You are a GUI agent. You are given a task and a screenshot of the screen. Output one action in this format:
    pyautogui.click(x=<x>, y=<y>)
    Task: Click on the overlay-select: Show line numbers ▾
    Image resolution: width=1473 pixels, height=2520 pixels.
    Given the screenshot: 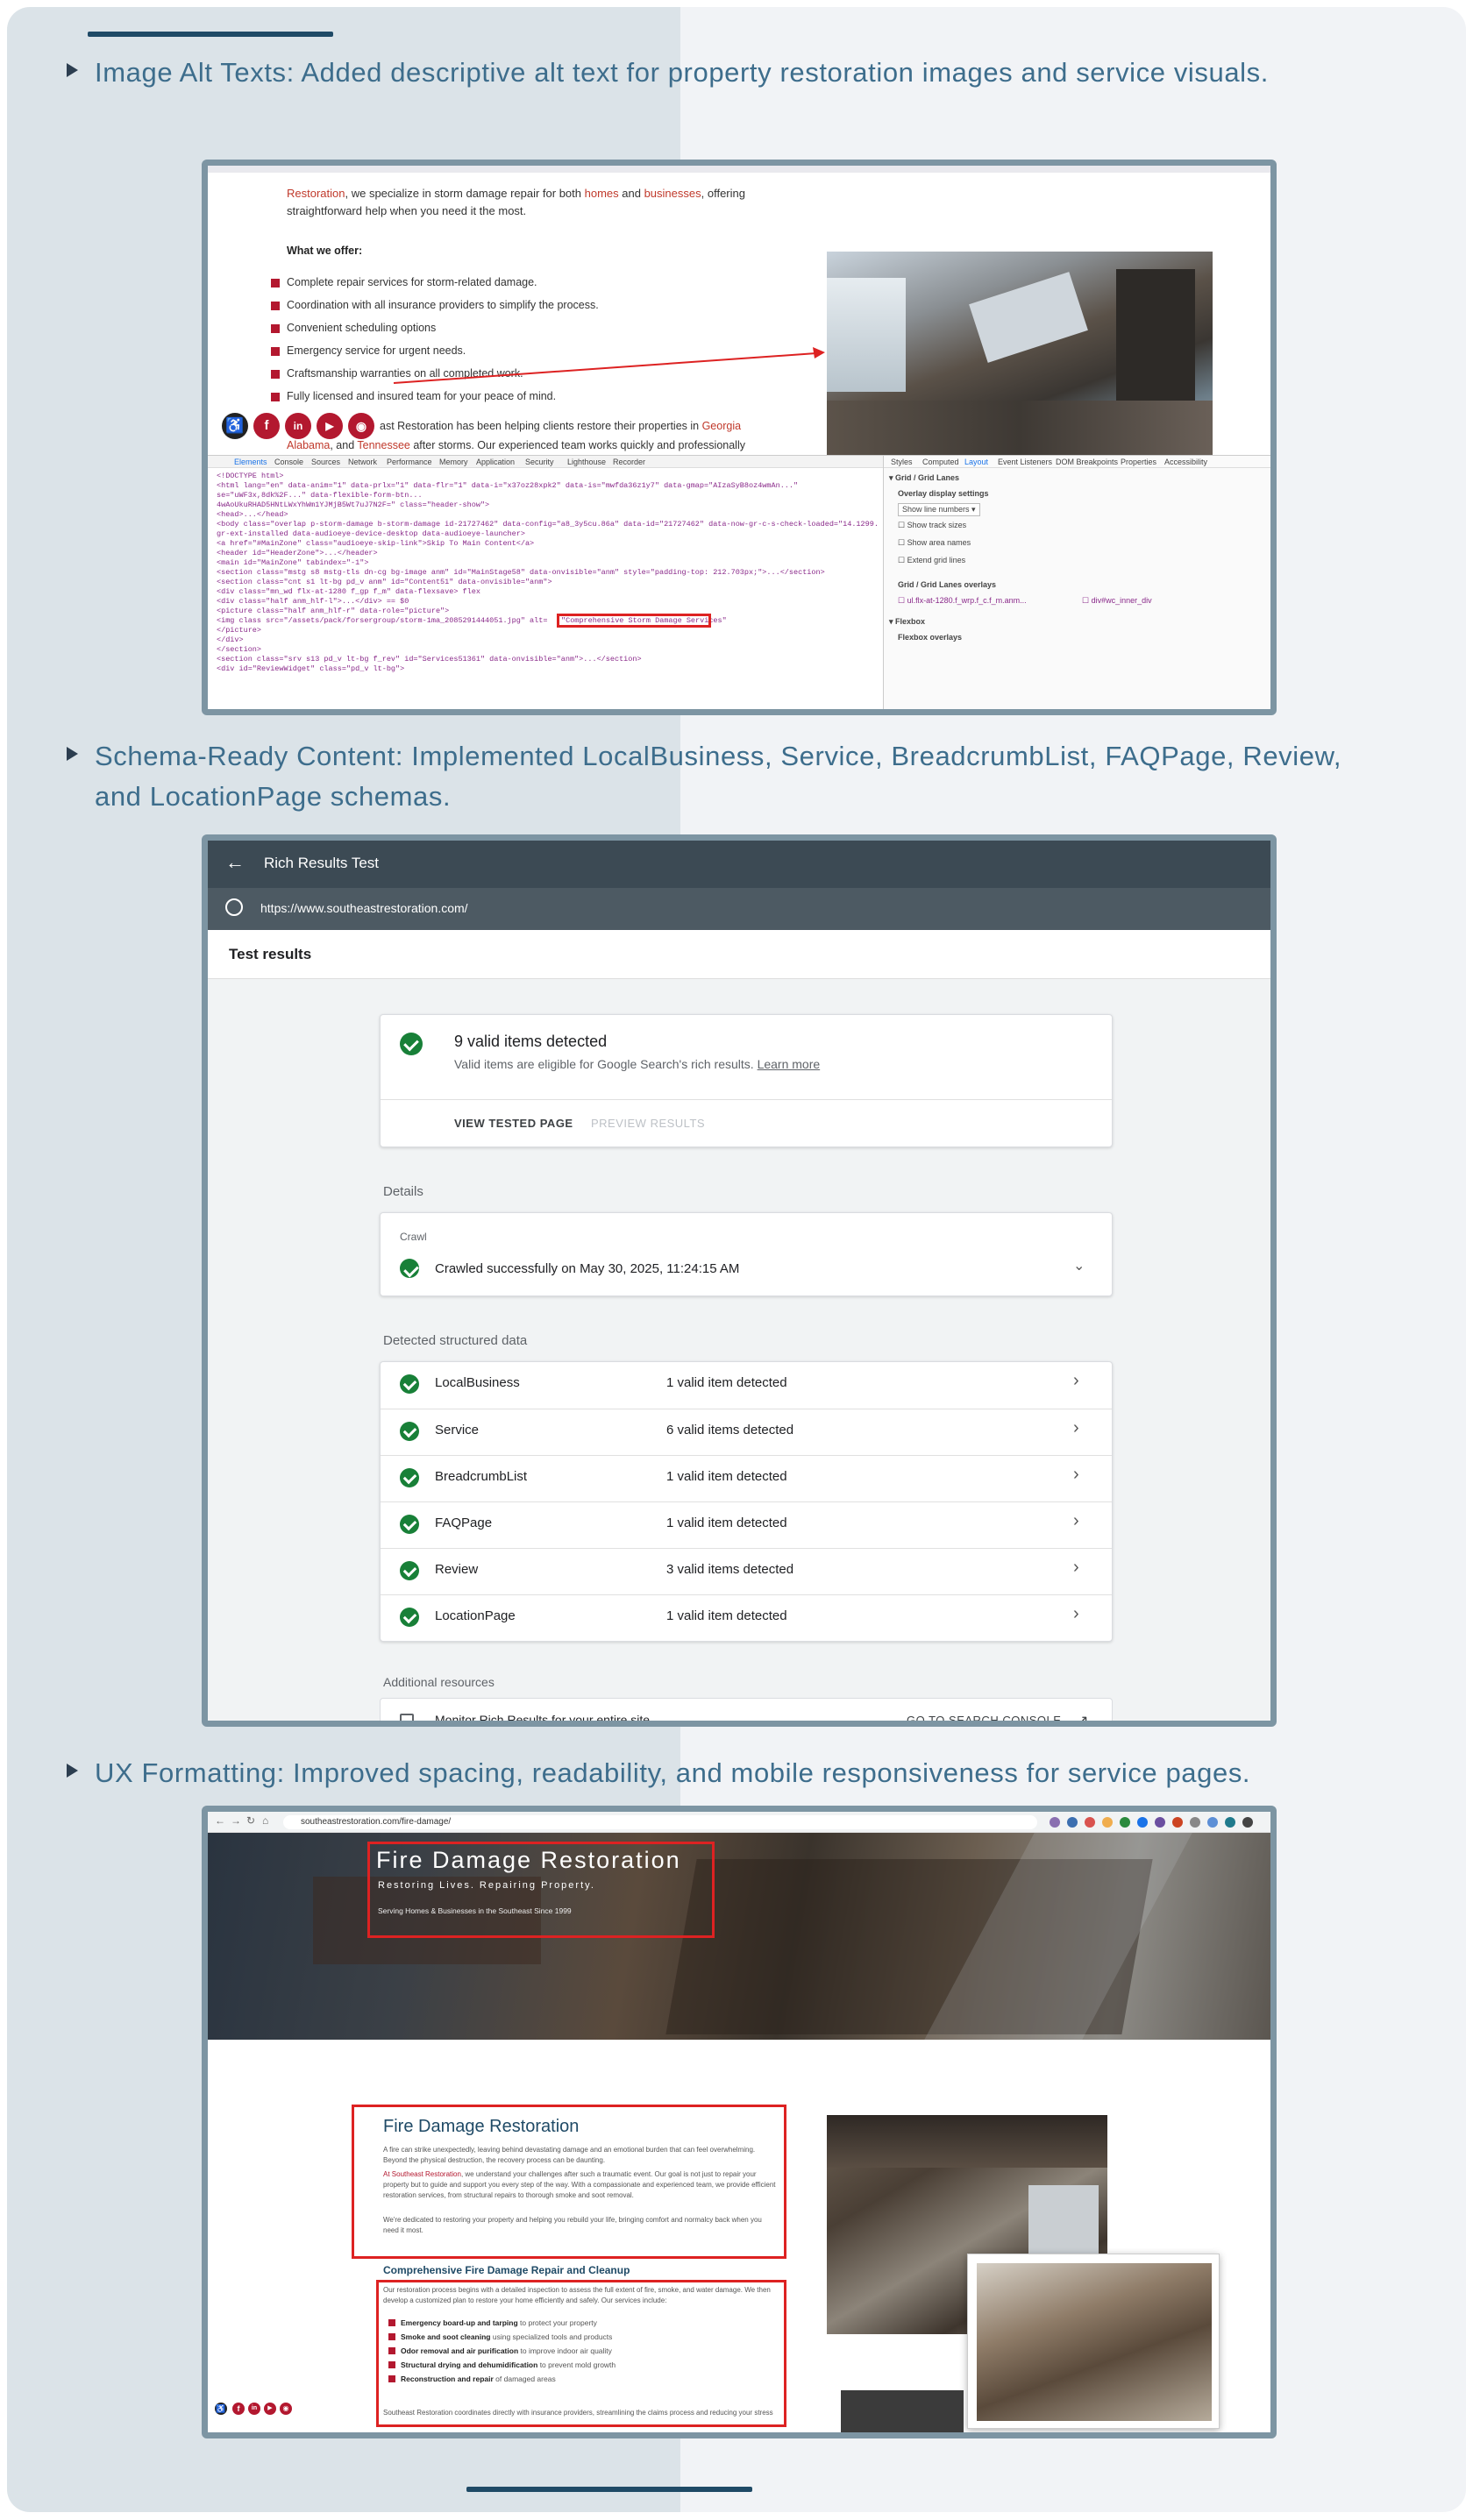 What is the action you would take?
    pyautogui.click(x=939, y=509)
    